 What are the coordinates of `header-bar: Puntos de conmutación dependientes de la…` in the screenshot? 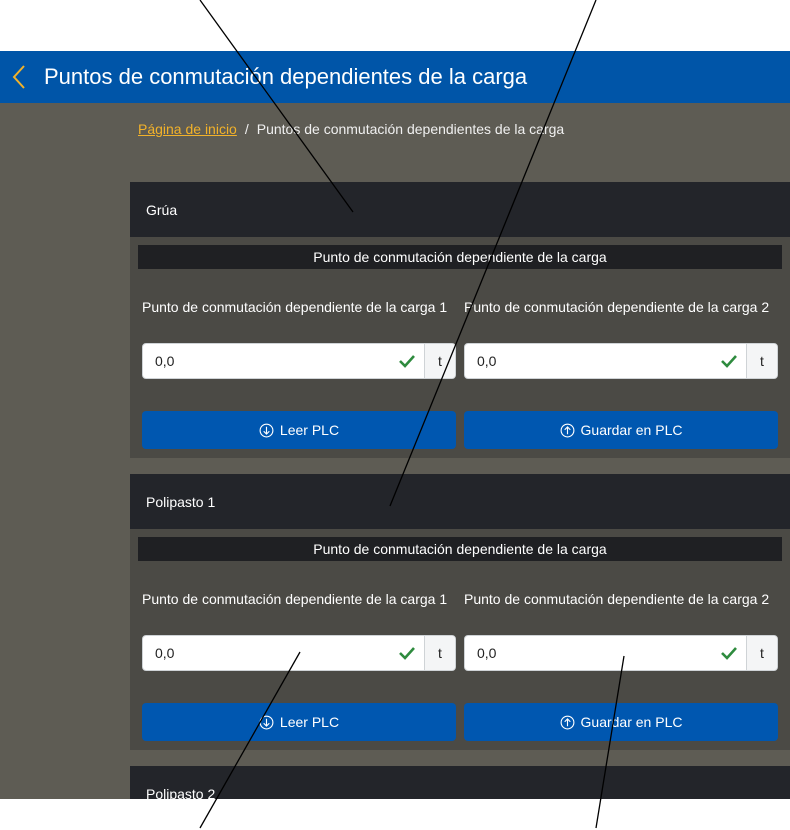 It's located at (395, 77).